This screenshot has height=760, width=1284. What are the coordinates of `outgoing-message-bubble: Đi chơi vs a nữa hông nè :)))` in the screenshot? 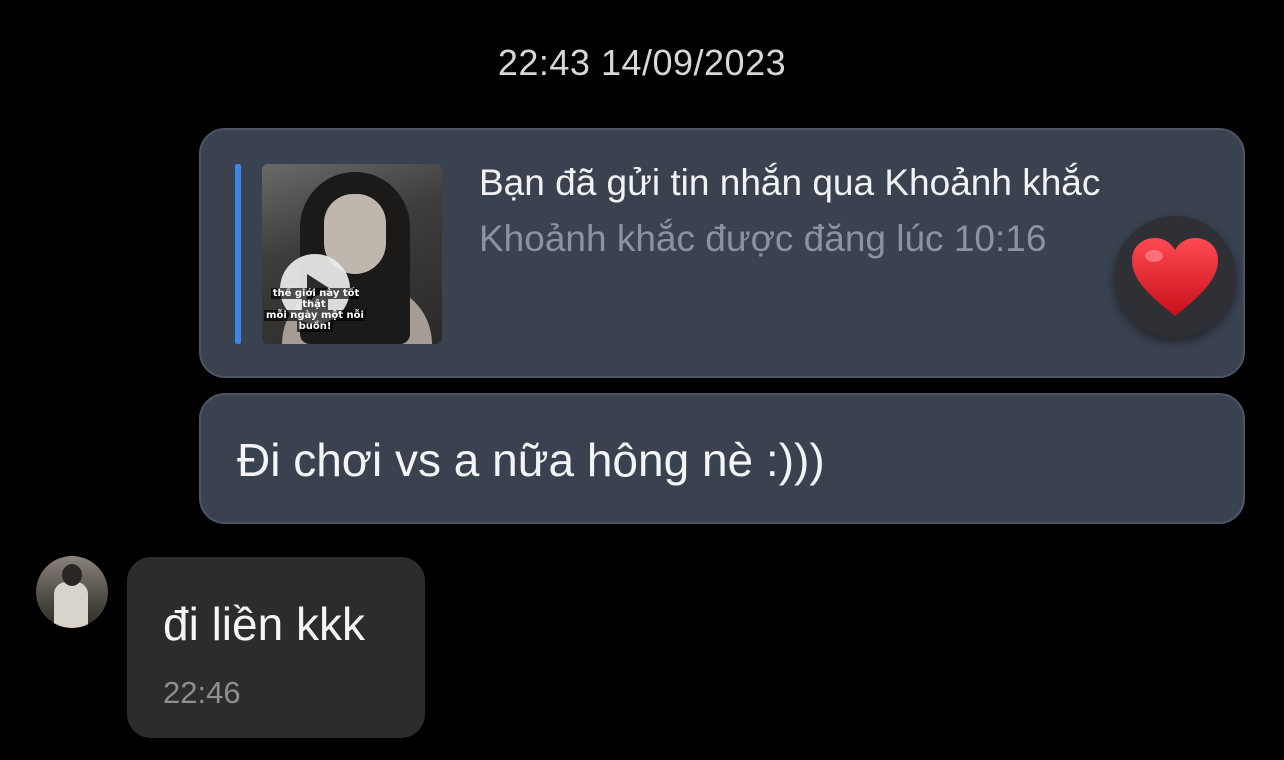 It's located at (722, 458).